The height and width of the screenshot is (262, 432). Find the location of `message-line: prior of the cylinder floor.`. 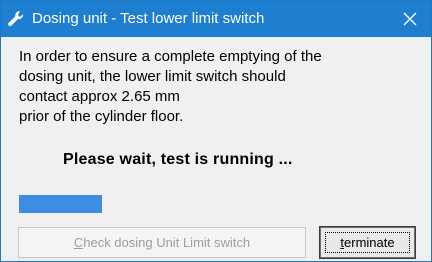

message-line: prior of the cylinder floor. is located at coordinates (101, 116).